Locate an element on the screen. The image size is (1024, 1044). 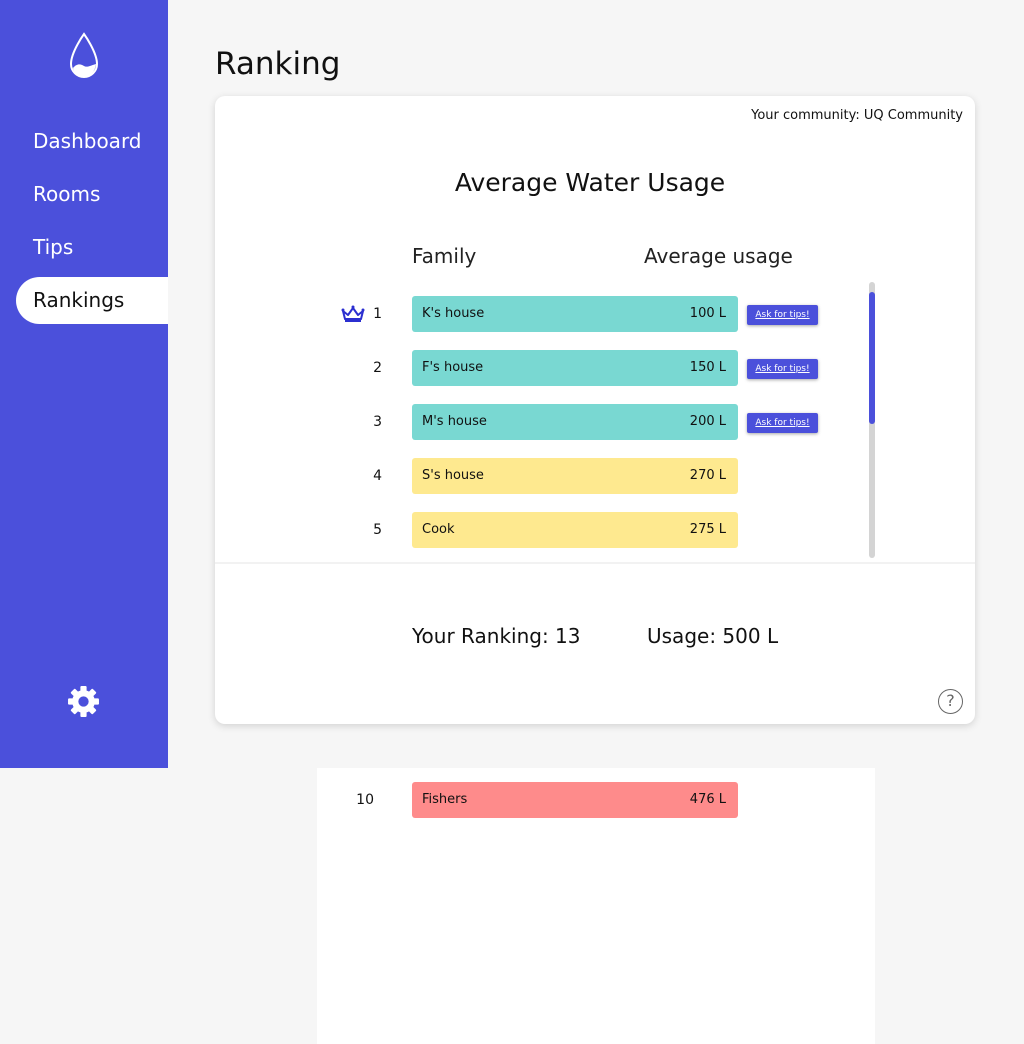
usage-bar: Fishers 476 L is located at coordinates (575, 800).